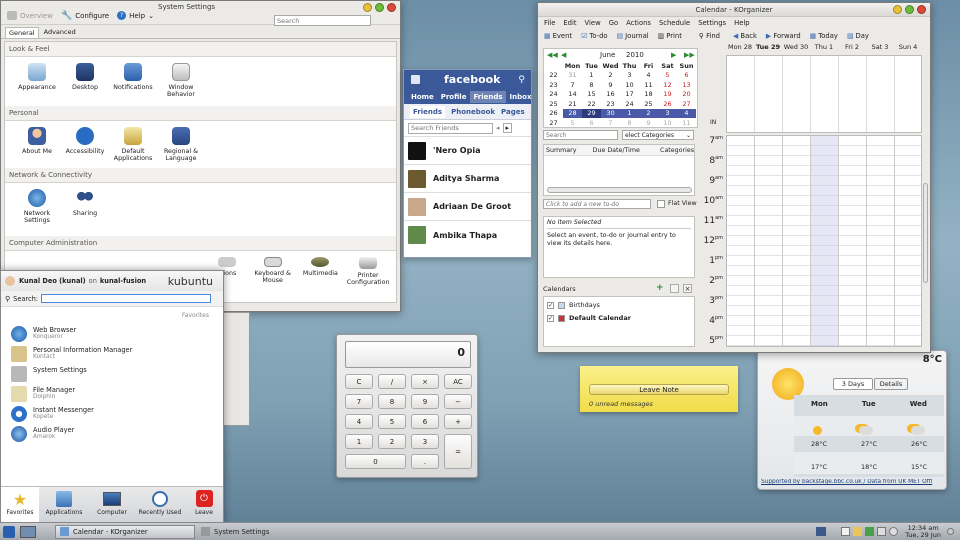  Describe the element at coordinates (392, 421) in the screenshot. I see `calc-5-button: 5` at that location.